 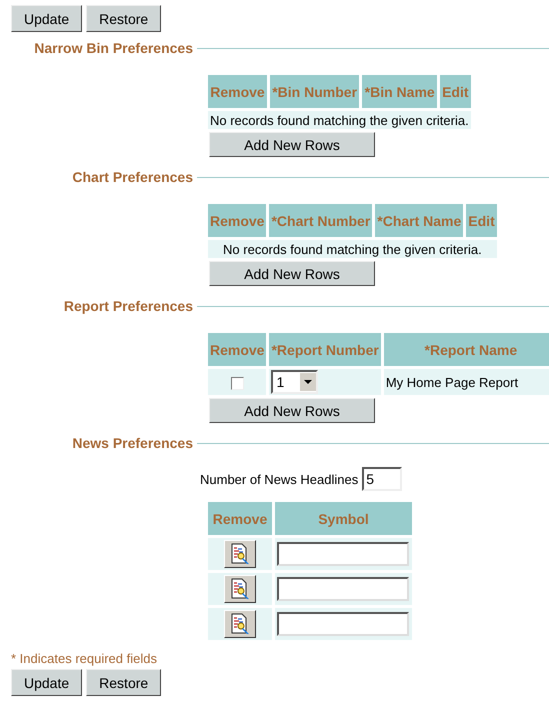 What do you see at coordinates (113, 48) in the screenshot?
I see `section-heading: Narrow Bin Preferences` at bounding box center [113, 48].